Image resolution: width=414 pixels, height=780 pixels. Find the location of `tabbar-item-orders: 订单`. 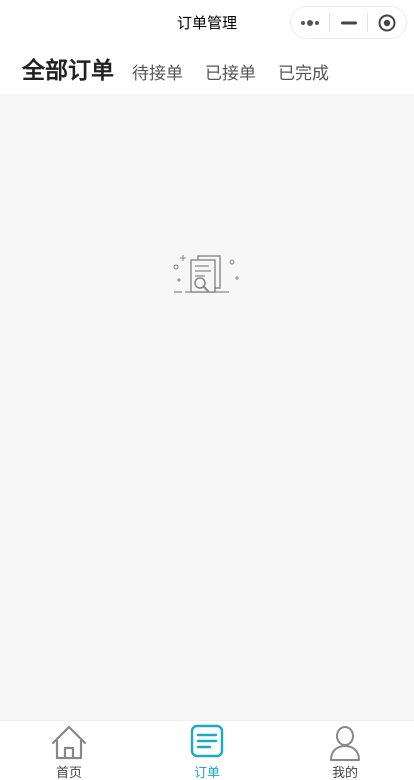

tabbar-item-orders: 订单 is located at coordinates (207, 750).